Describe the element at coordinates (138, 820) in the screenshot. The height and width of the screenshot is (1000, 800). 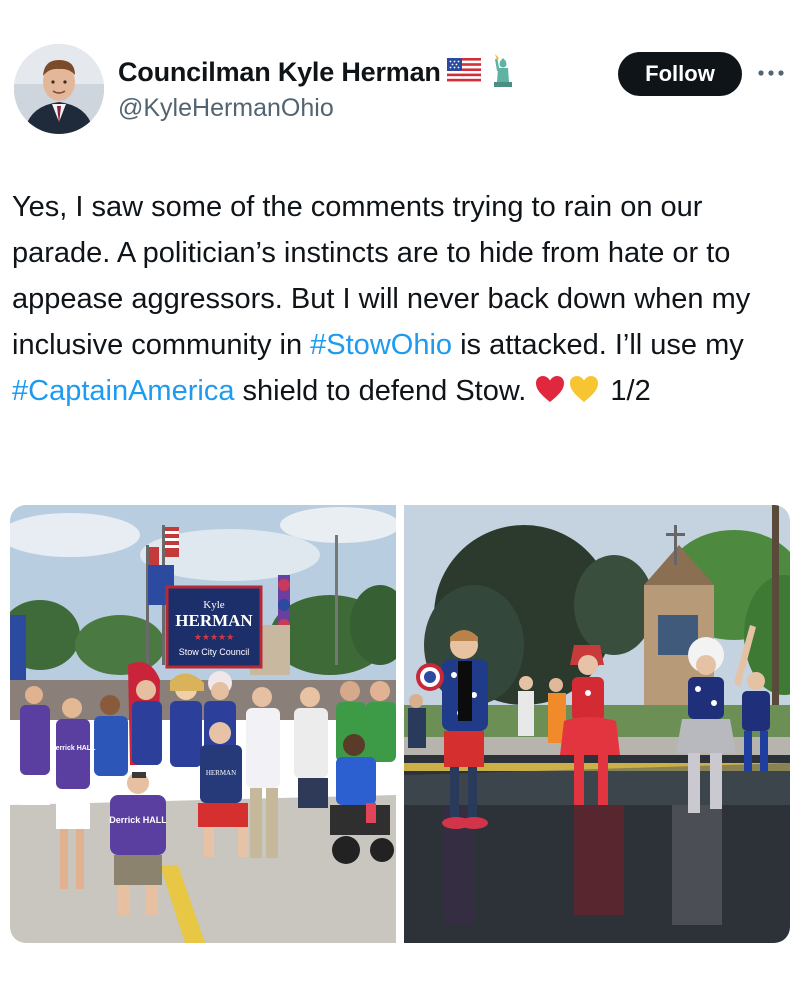
I see `shirt-text-front: Derrick HALL` at that location.